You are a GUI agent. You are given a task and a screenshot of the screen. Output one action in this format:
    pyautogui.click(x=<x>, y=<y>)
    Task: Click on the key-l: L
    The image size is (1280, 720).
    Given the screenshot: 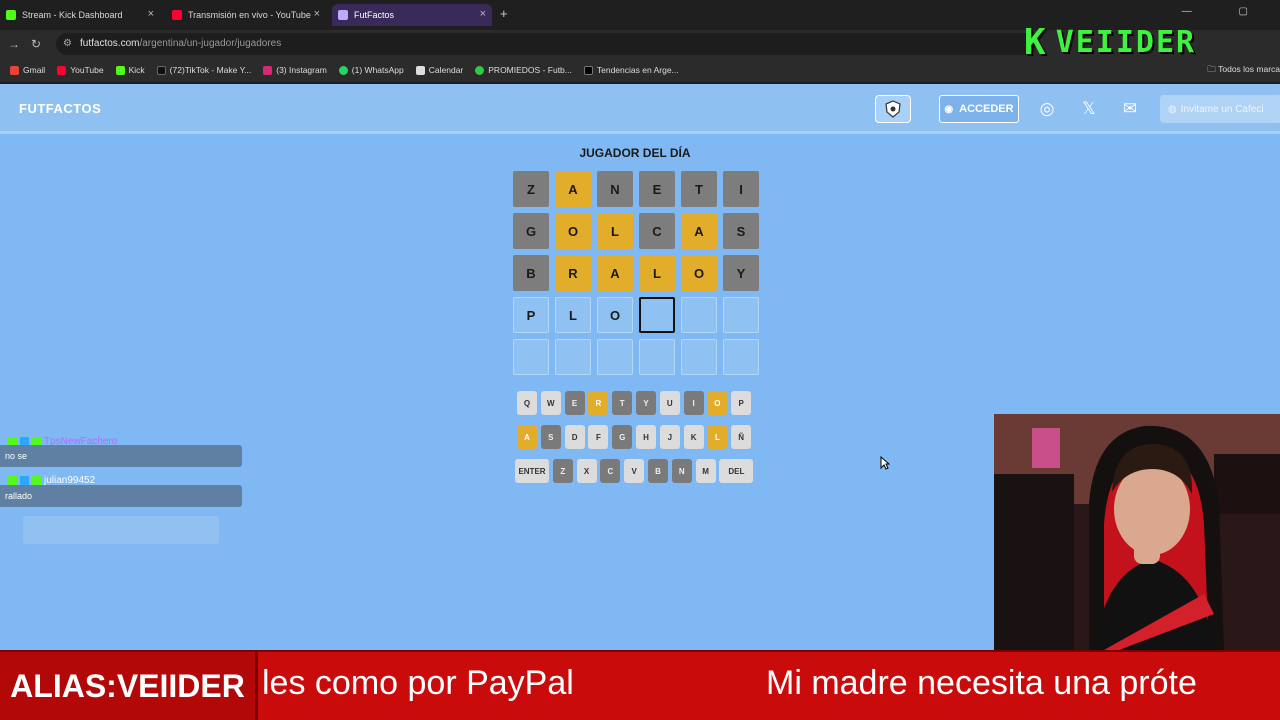 What is the action you would take?
    pyautogui.click(x=717, y=437)
    